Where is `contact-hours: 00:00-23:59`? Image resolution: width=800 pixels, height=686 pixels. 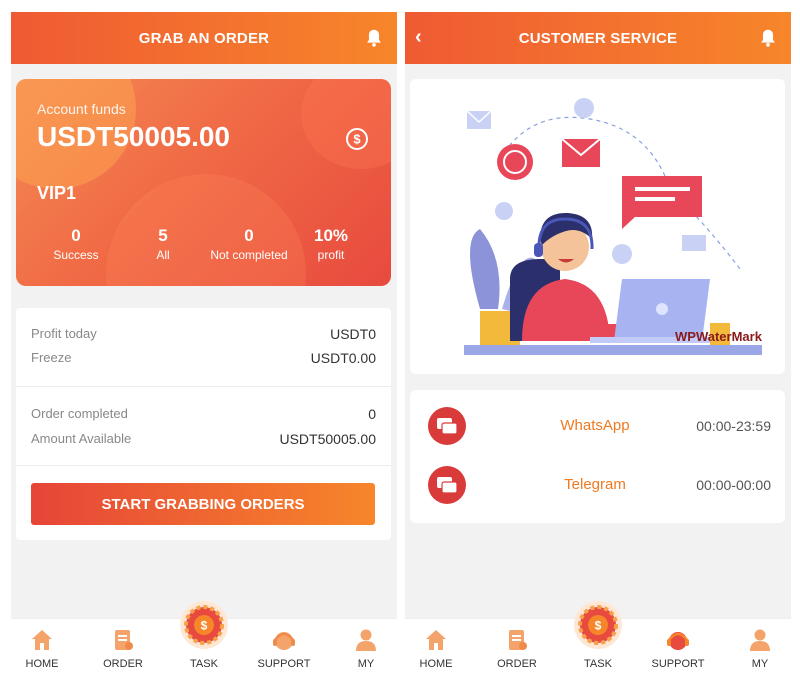 contact-hours: 00:00-23:59 is located at coordinates (733, 426).